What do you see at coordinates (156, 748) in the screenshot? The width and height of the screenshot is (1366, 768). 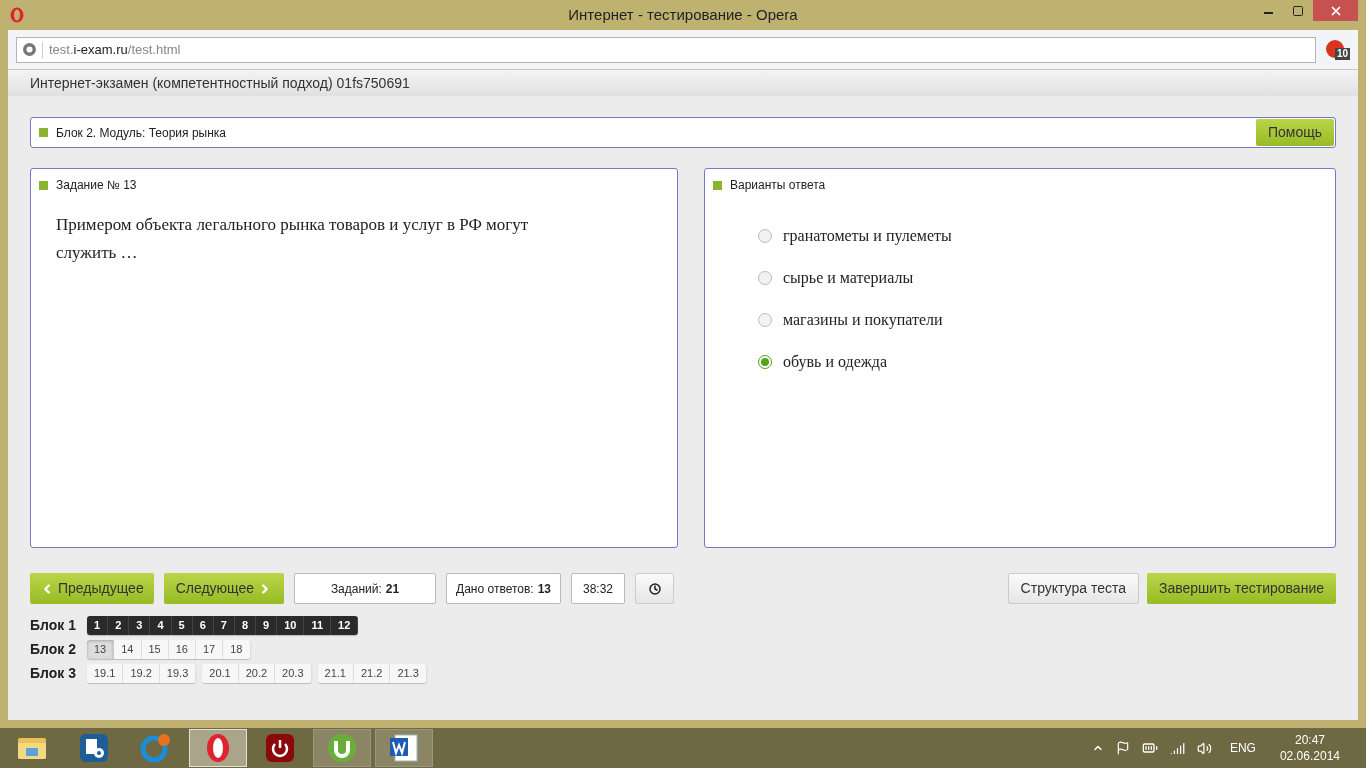 I see `c-letter-icon` at bounding box center [156, 748].